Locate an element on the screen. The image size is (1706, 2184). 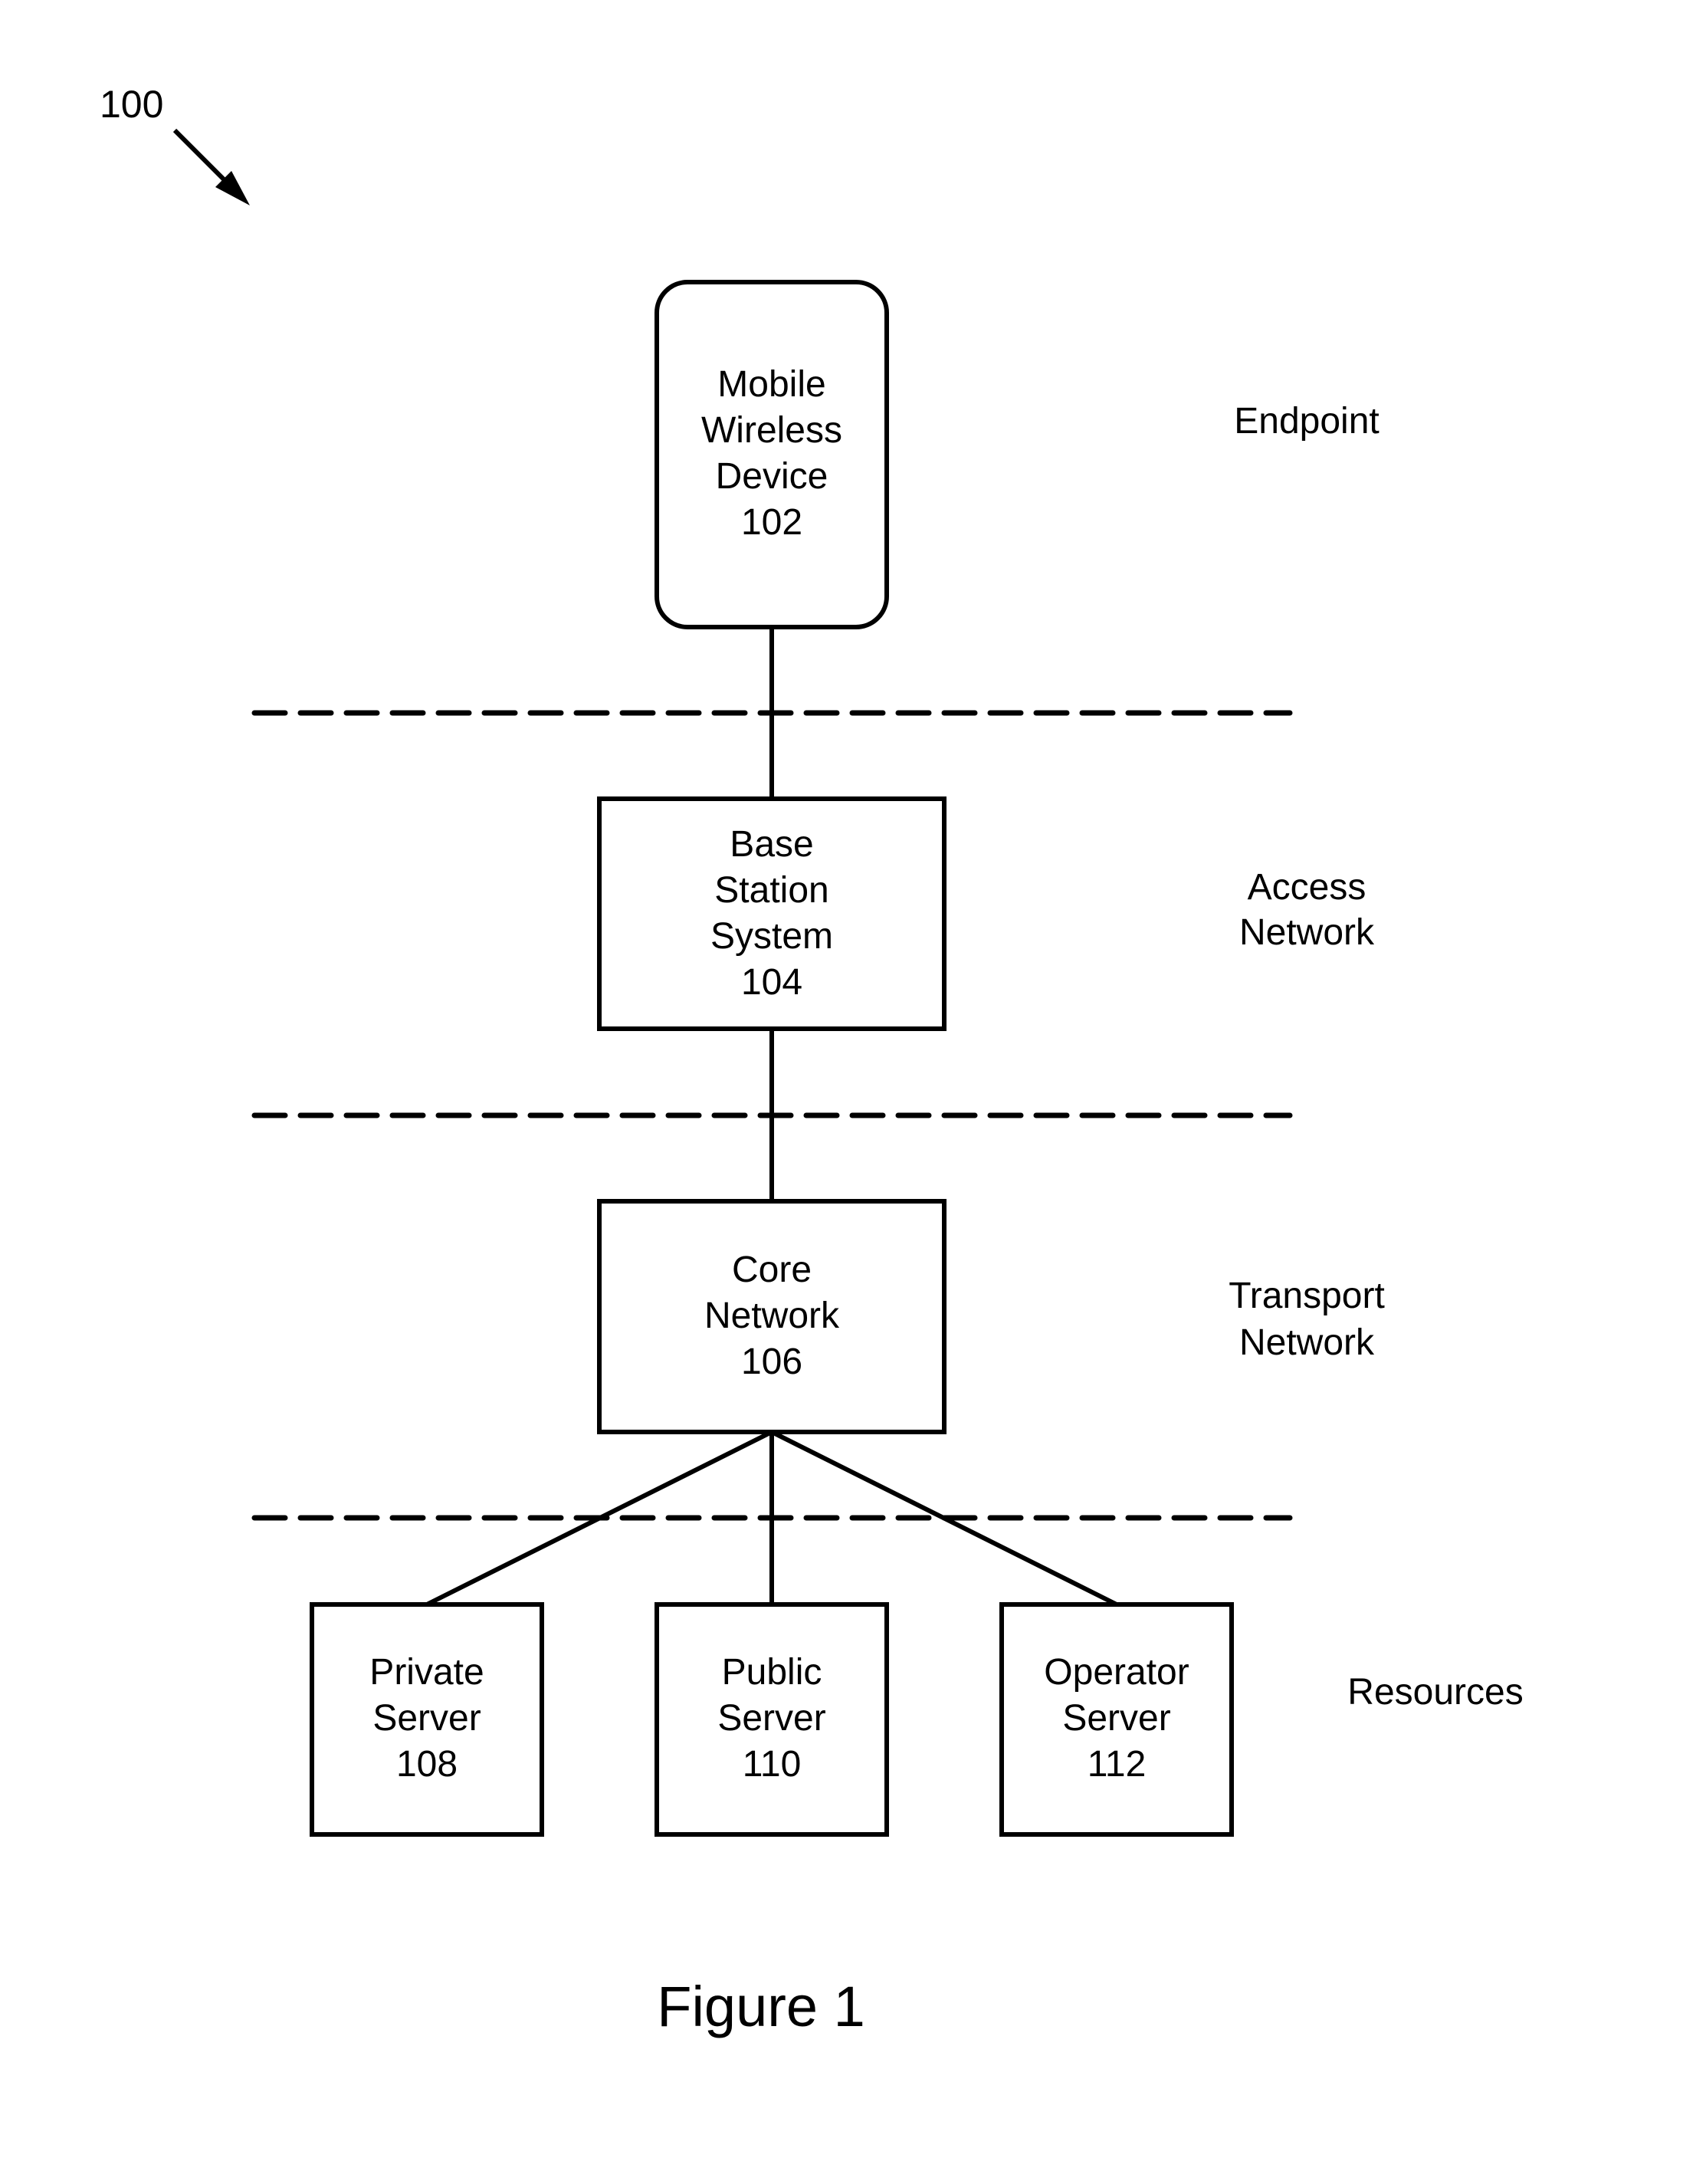
node-public-server: Public Server 110 is located at coordinates (772, 1719).